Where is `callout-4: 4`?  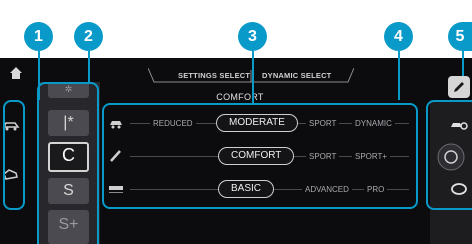 callout-4: 4 is located at coordinates (398, 36).